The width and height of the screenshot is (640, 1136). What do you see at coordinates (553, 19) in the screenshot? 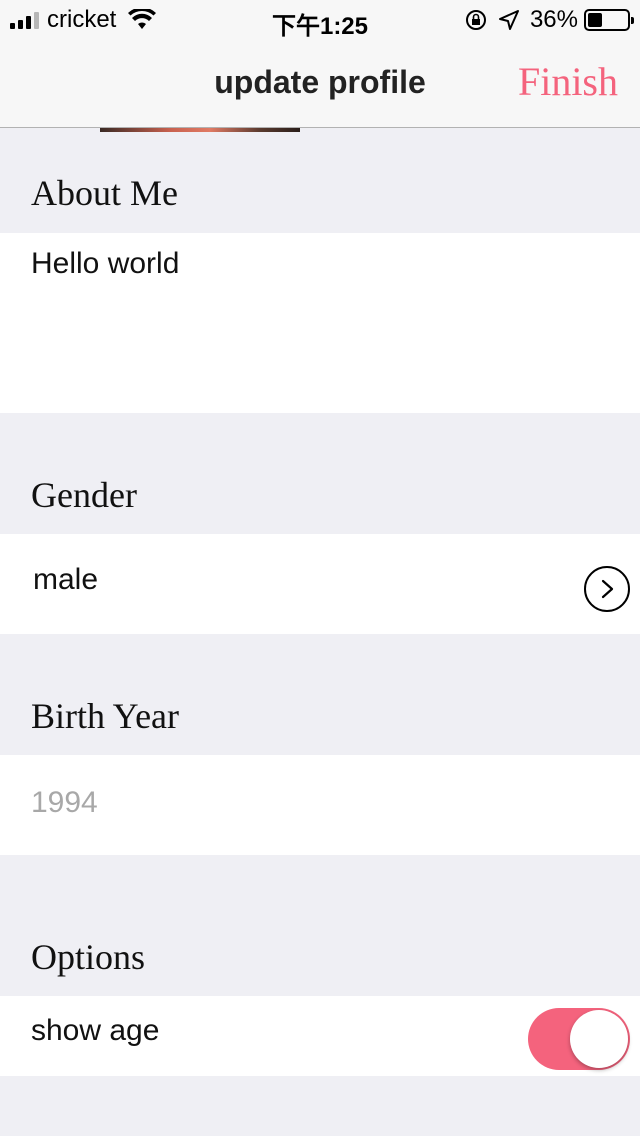
I see `battery-percent: 36%` at bounding box center [553, 19].